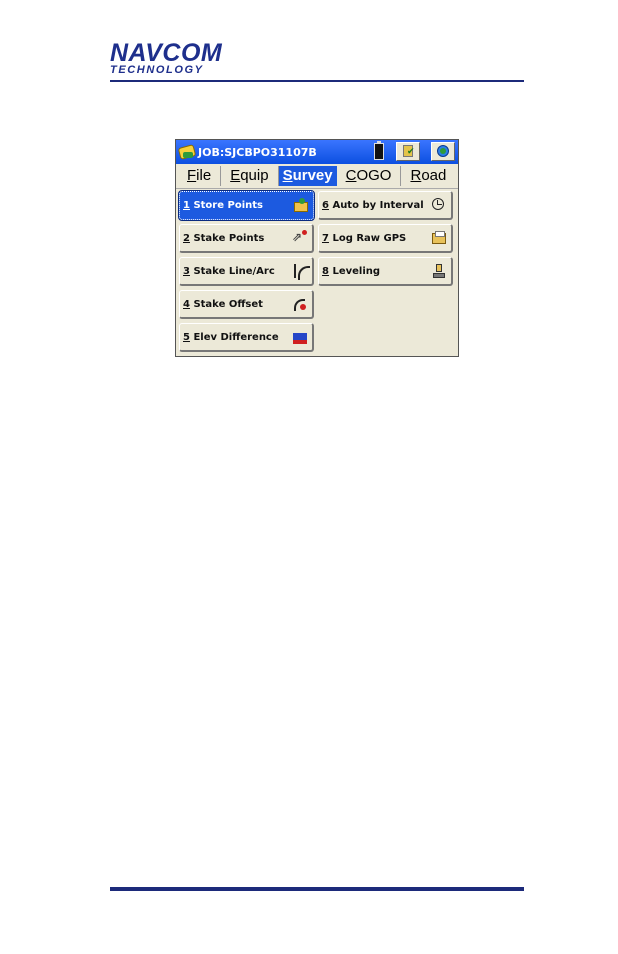 This screenshot has width=618, height=954. What do you see at coordinates (385, 238) in the screenshot?
I see `log-raw-gps-button: 7 Log Raw GPS` at bounding box center [385, 238].